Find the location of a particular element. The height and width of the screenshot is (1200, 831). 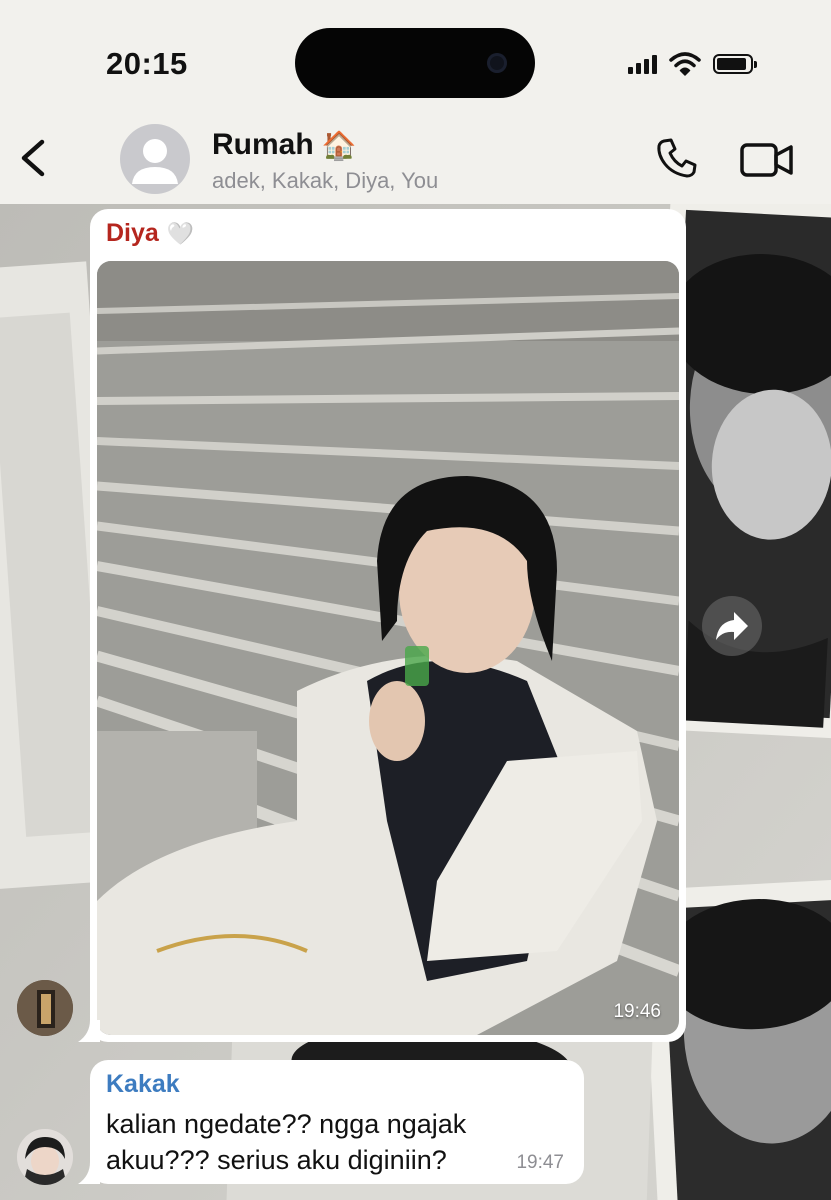

video-camera-icon is located at coordinates (767, 160).